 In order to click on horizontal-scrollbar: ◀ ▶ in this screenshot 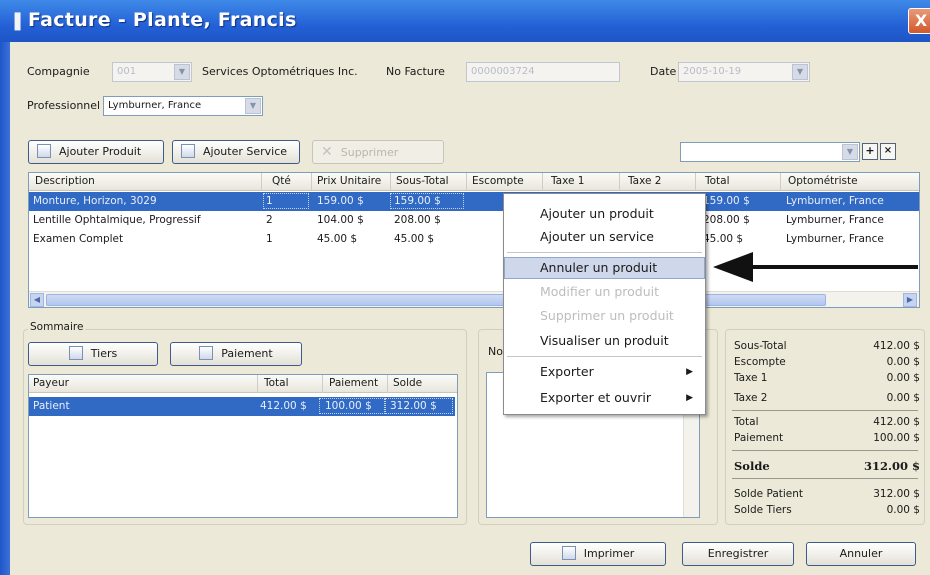, I will do `click(474, 299)`.